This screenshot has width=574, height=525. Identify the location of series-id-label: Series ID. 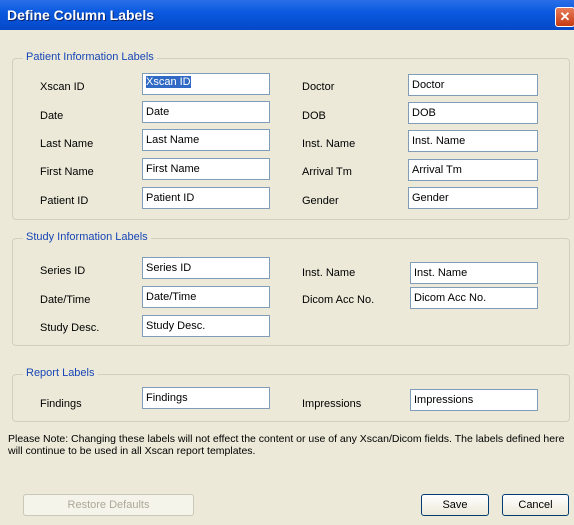
(63, 271).